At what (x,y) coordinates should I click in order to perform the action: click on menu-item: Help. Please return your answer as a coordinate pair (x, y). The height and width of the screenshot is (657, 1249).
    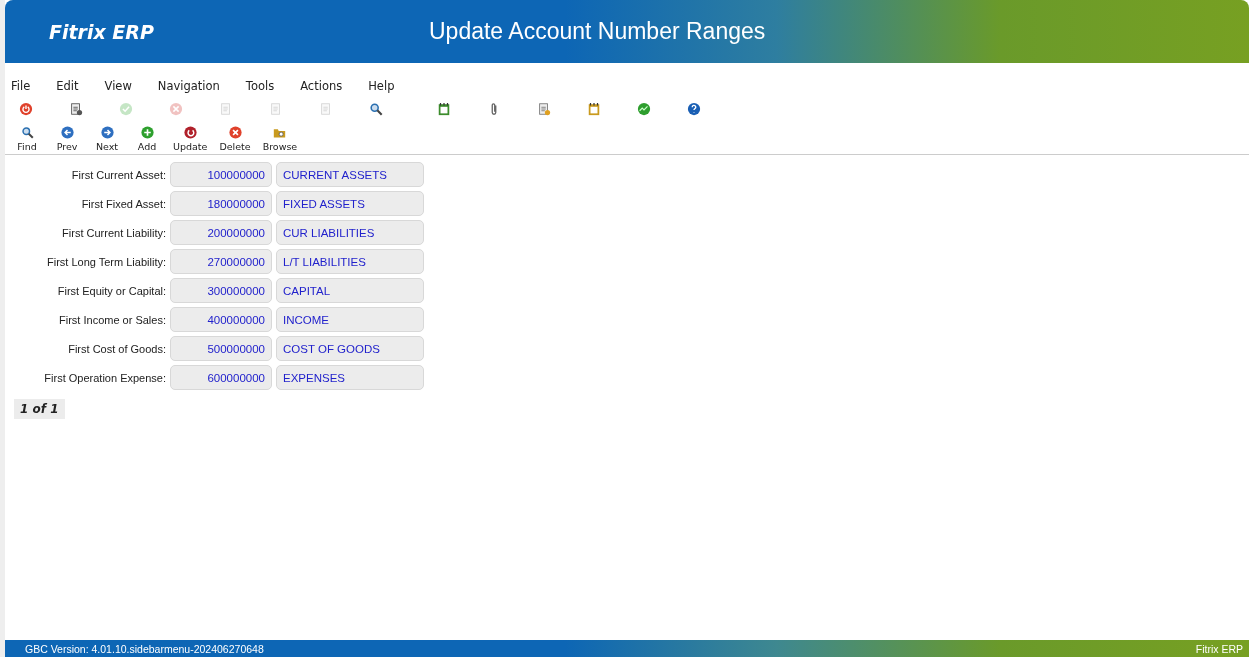
    Looking at the image, I should click on (381, 86).